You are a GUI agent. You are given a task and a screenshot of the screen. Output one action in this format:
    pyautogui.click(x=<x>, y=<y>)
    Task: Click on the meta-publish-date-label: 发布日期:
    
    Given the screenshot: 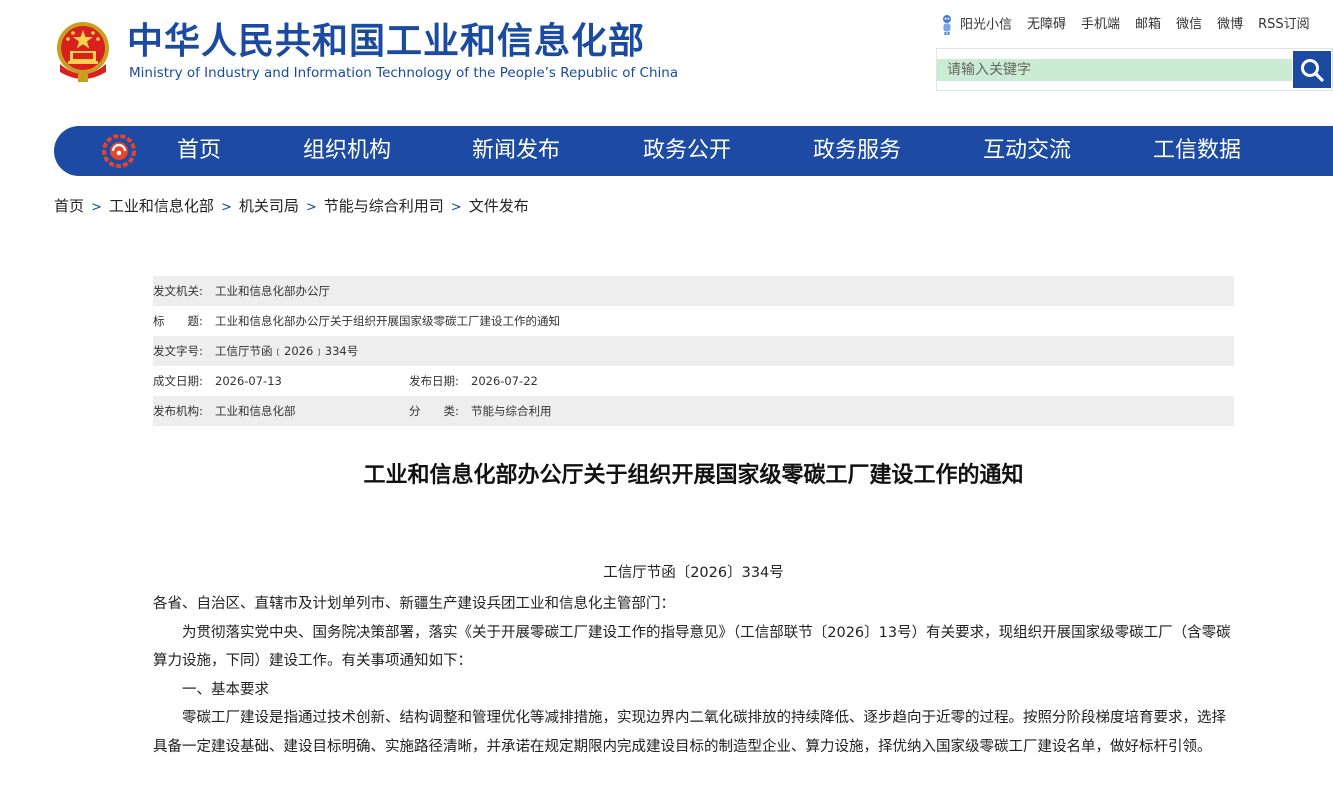 What is the action you would take?
    pyautogui.click(x=434, y=381)
    